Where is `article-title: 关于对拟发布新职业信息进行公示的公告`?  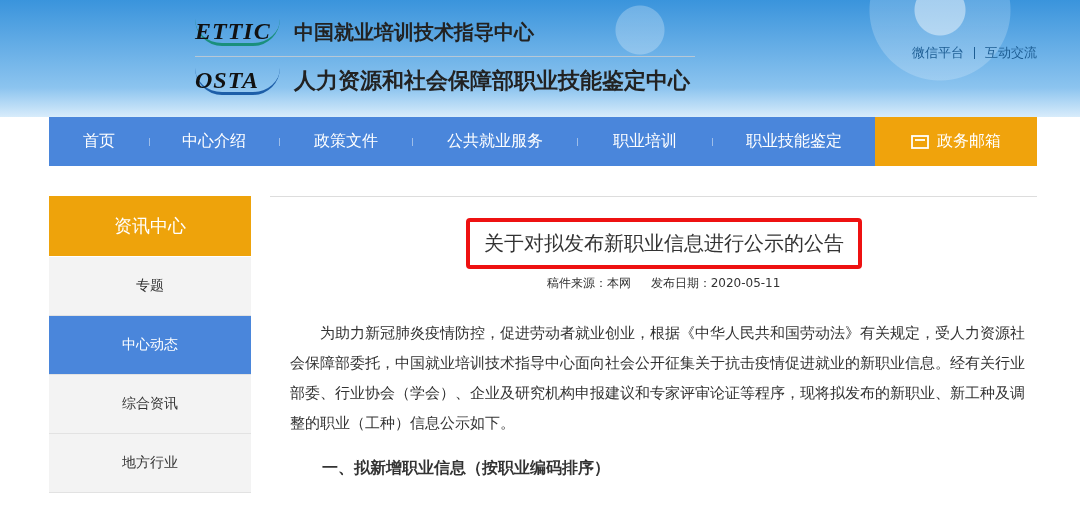 article-title: 关于对拟发布新职业信息进行公示的公告 is located at coordinates (663, 243).